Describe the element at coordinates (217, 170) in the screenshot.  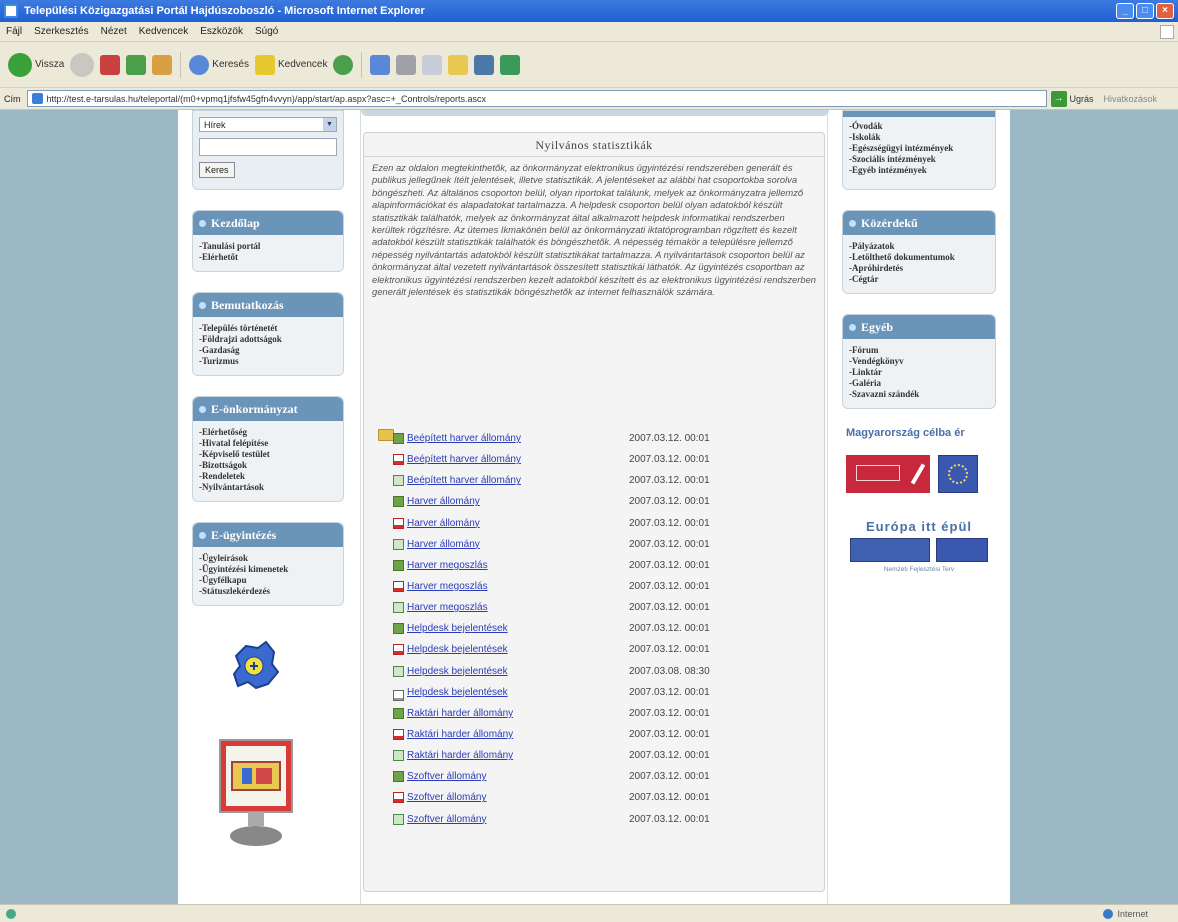
I see `search-submit-button: Keres` at that location.